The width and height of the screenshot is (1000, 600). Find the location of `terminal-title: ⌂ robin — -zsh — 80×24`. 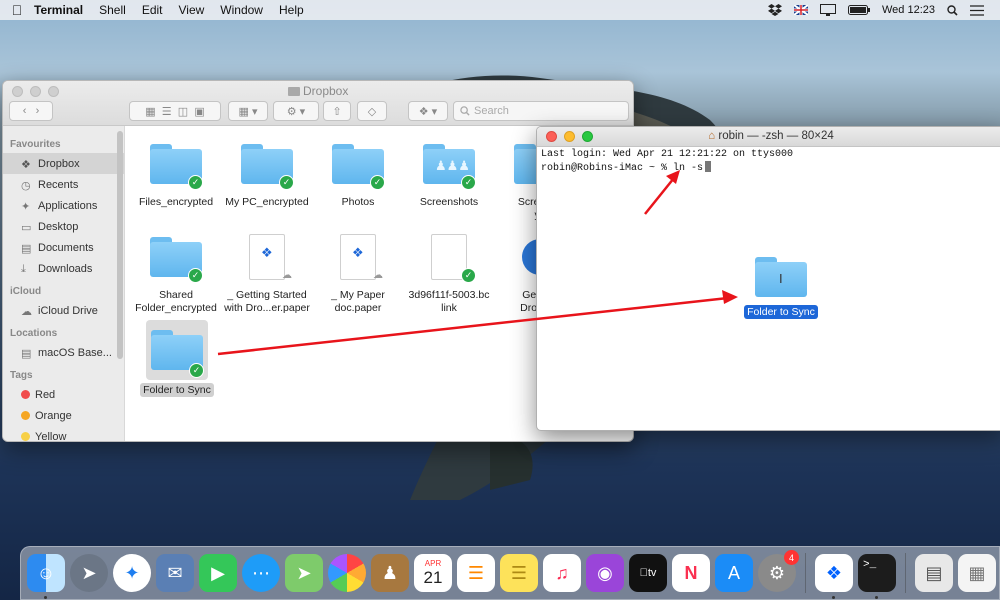

terminal-title: ⌂ robin — -zsh — 80×24 is located at coordinates (771, 136).